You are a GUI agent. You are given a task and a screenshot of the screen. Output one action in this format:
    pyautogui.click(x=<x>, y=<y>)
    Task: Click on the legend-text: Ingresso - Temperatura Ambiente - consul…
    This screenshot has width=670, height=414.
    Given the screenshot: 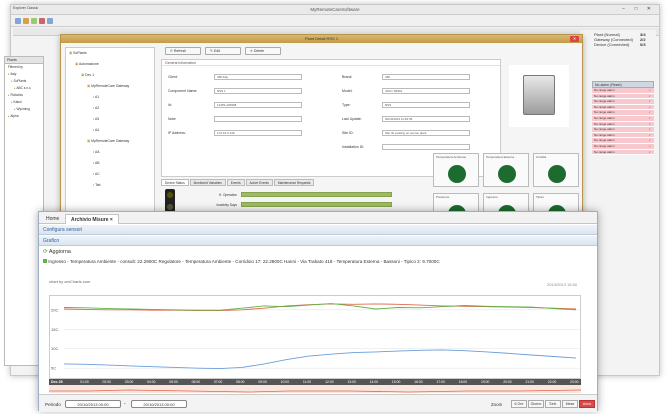 What is the action you would take?
    pyautogui.click(x=244, y=261)
    